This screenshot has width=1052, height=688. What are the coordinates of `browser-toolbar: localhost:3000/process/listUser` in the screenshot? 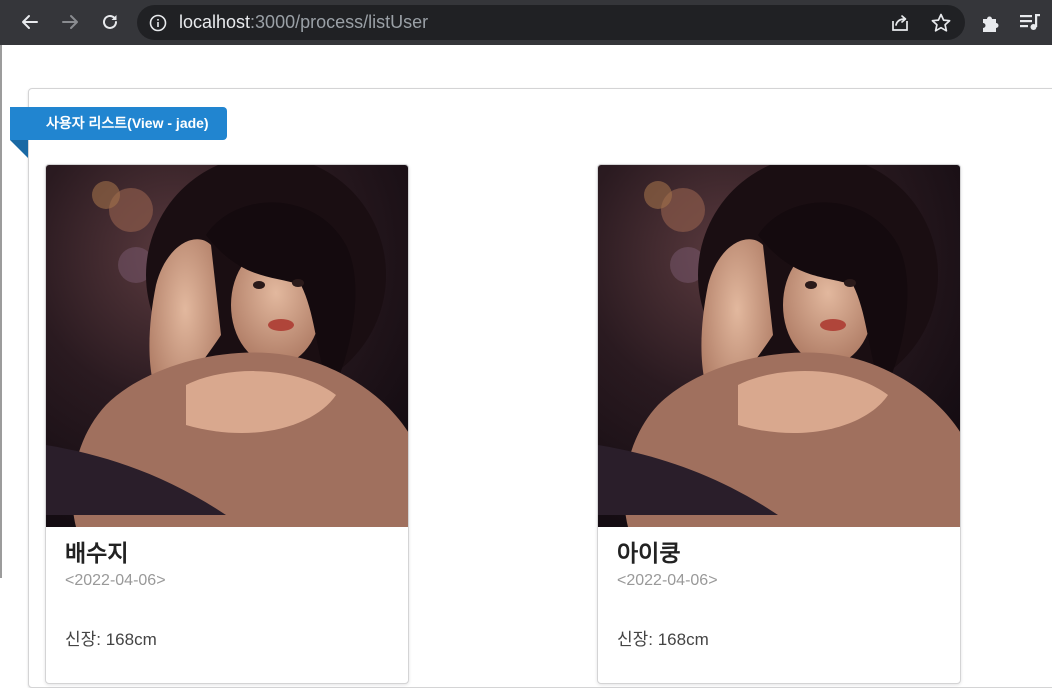 It's located at (526, 22).